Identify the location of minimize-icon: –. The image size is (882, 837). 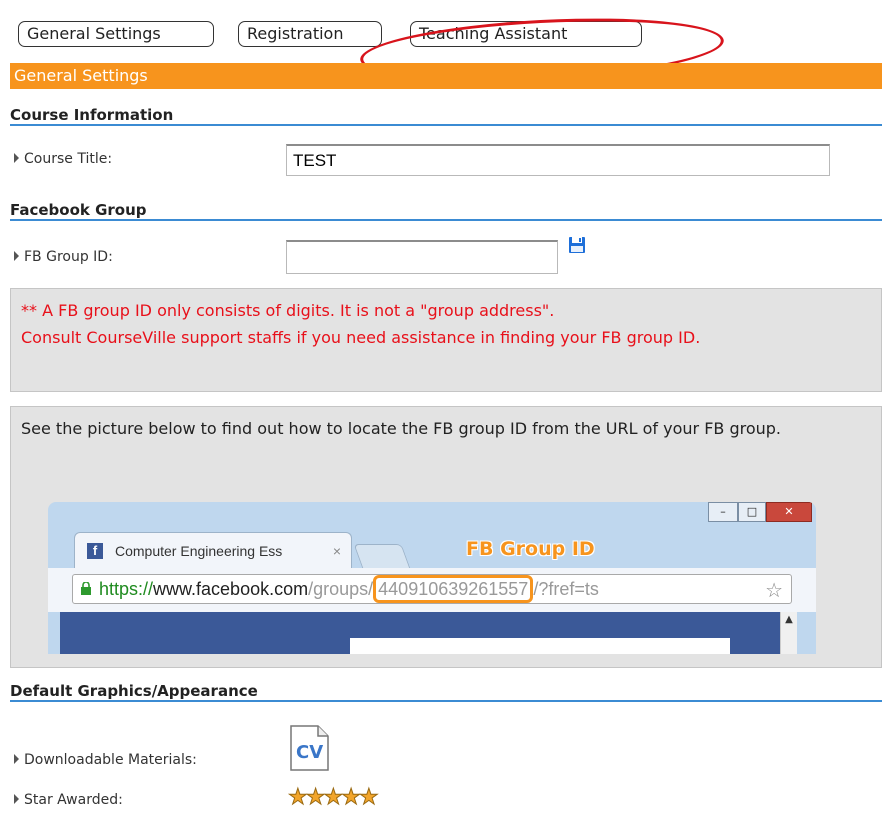
(723, 512).